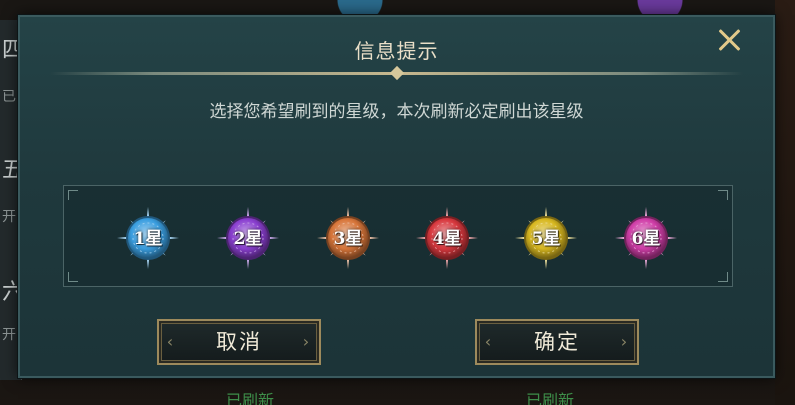  I want to click on star-option-label: 1星, so click(148, 239).